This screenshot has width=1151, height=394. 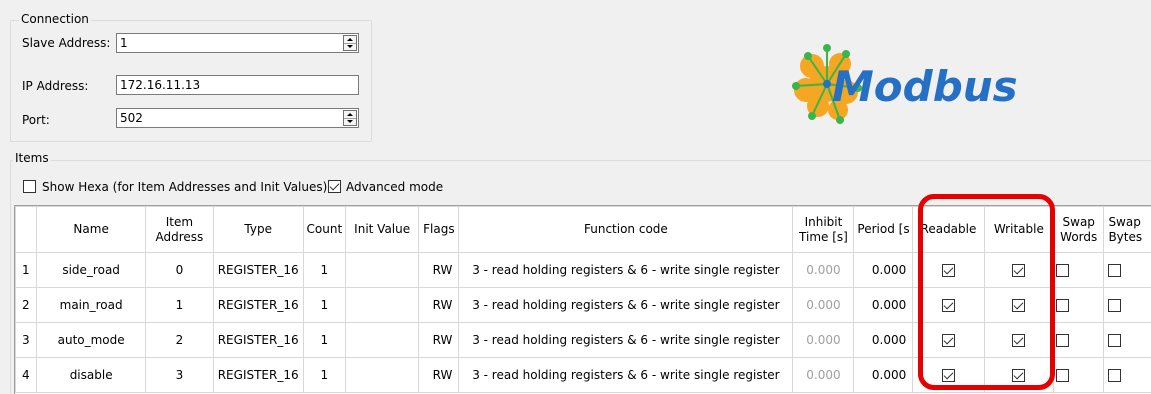 What do you see at coordinates (179, 305) in the screenshot?
I see `address-cell: 1` at bounding box center [179, 305].